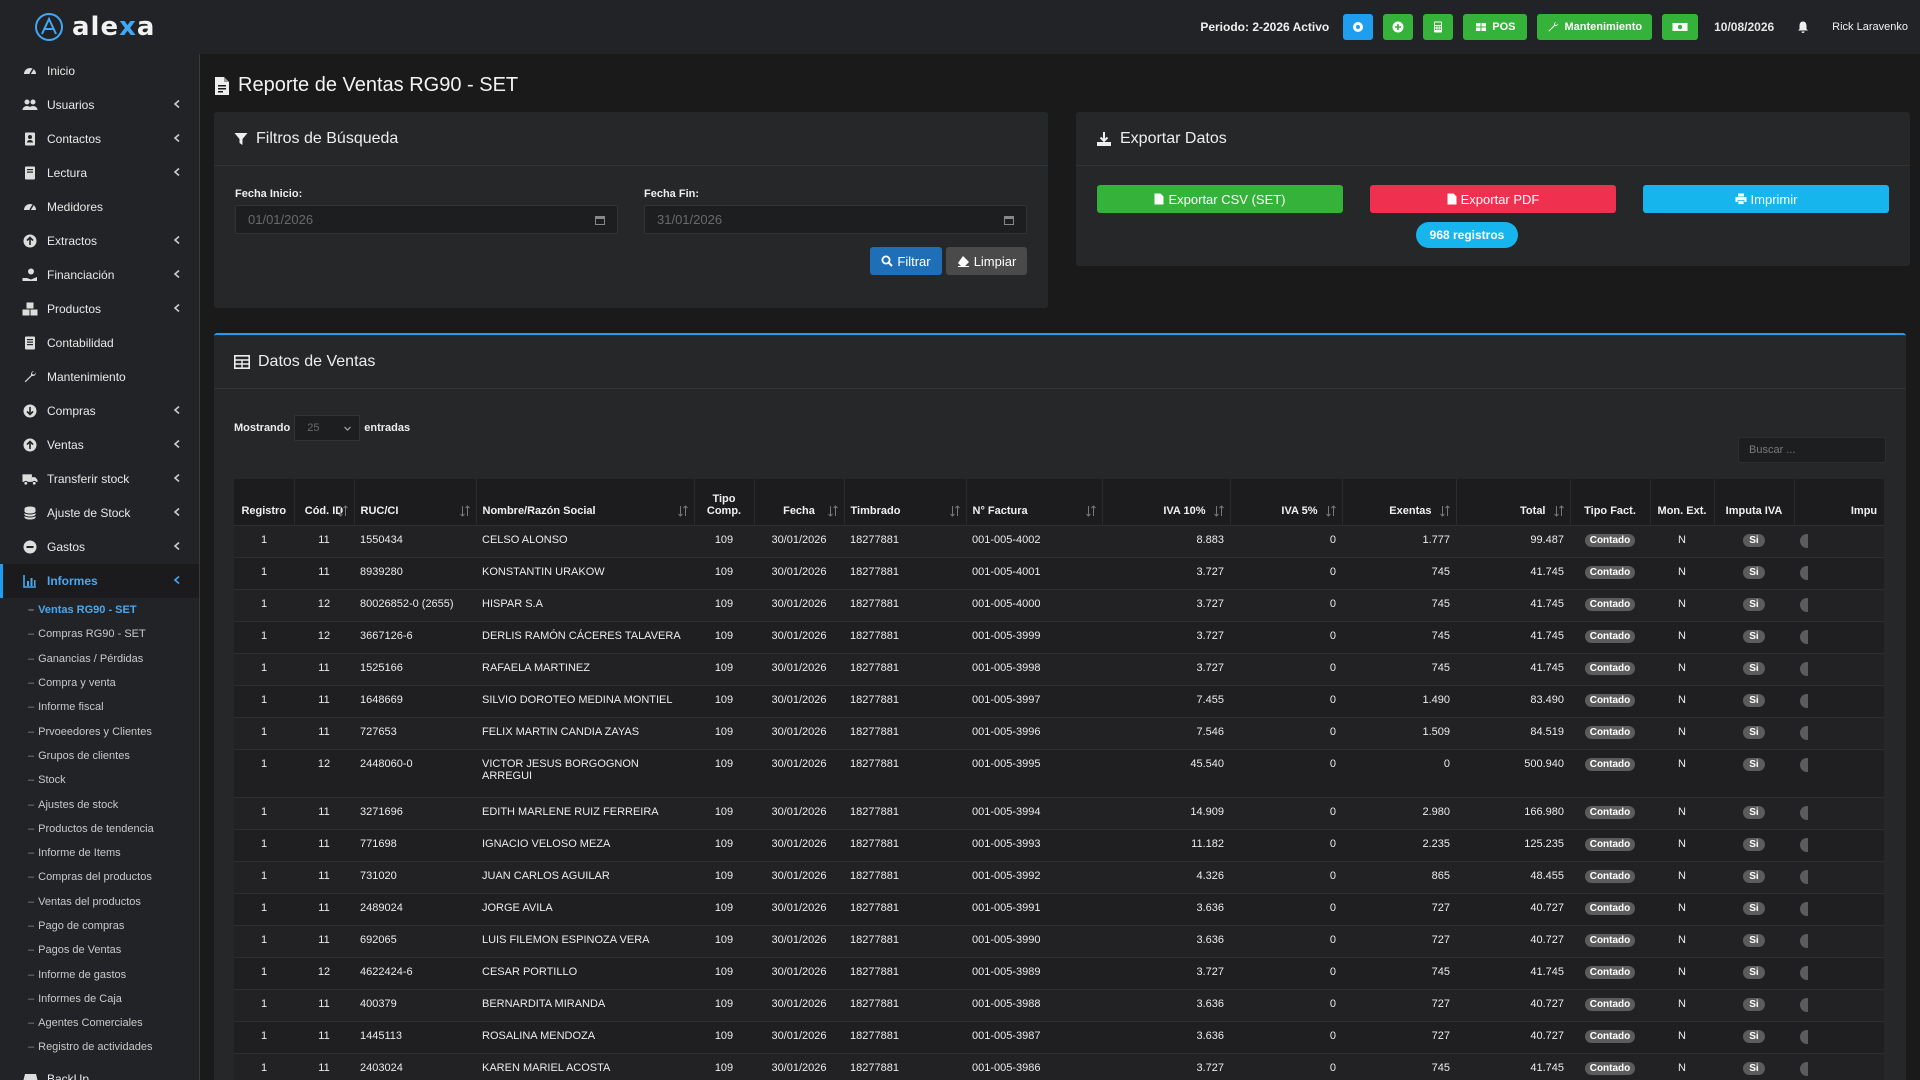 Image resolution: width=1920 pixels, height=1080 pixels. I want to click on sidebar-item-informes: Informes, so click(99, 581).